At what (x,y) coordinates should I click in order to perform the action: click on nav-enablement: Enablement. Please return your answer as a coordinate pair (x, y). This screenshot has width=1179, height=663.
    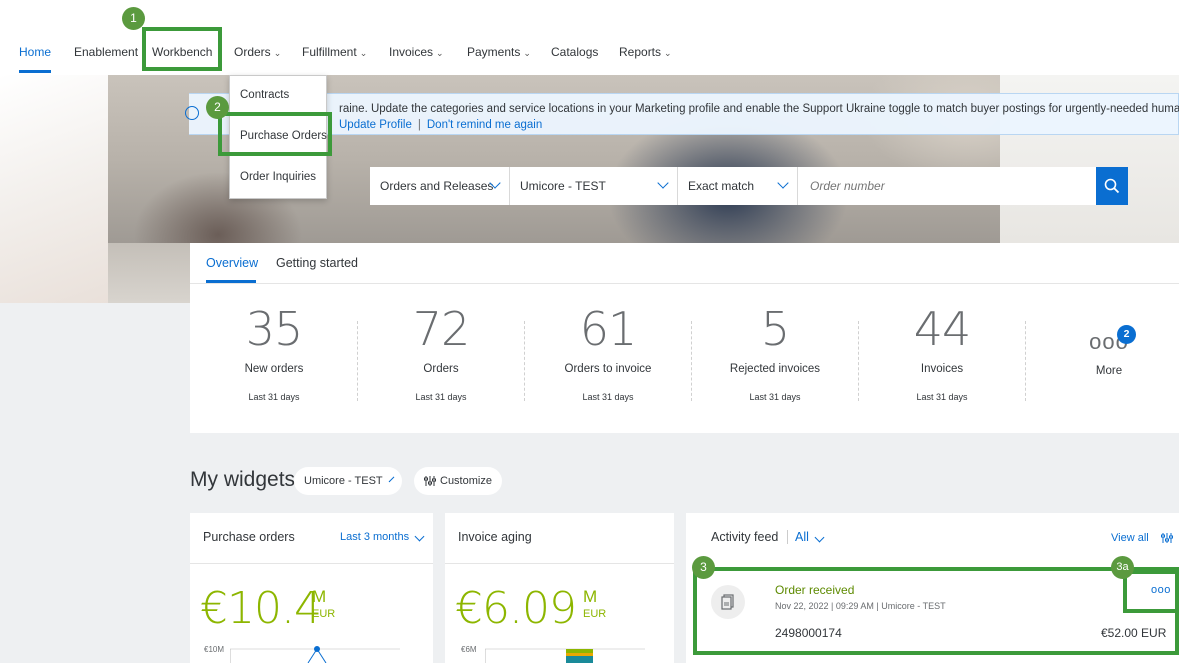
    Looking at the image, I should click on (106, 52).